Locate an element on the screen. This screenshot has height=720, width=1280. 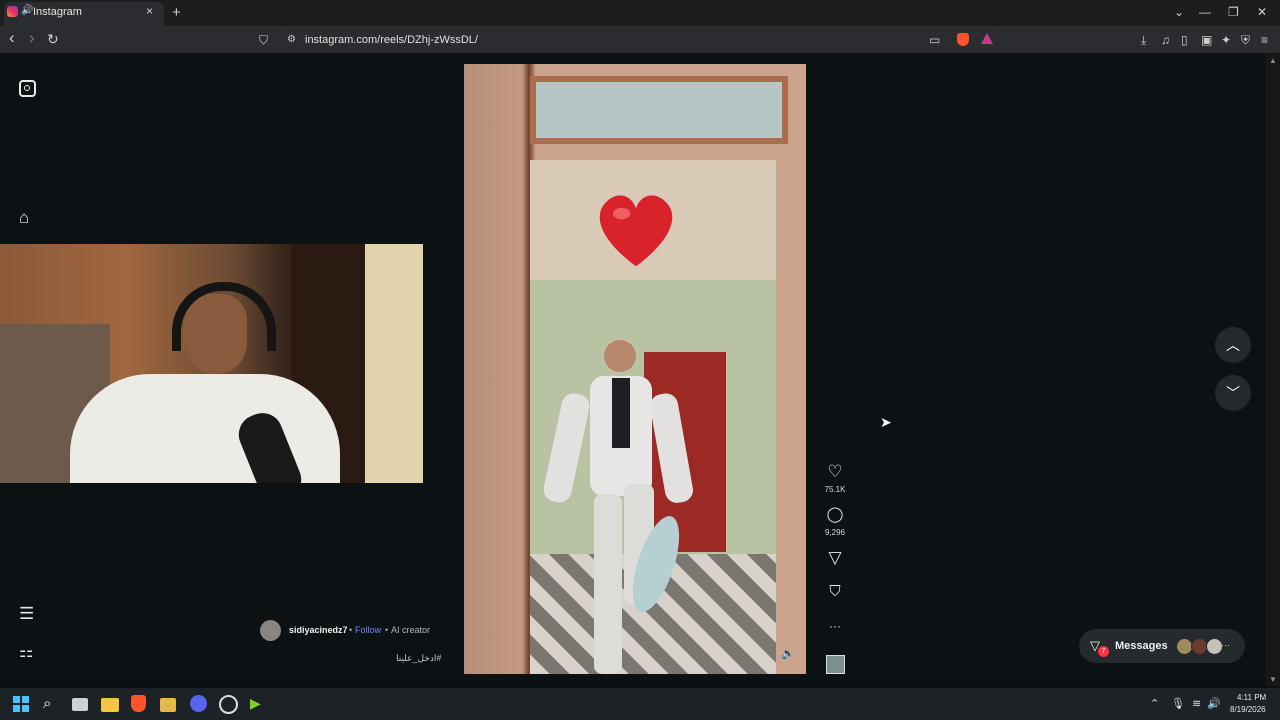
browser-menu-icon: ≡ is located at coordinates (1264, 40).